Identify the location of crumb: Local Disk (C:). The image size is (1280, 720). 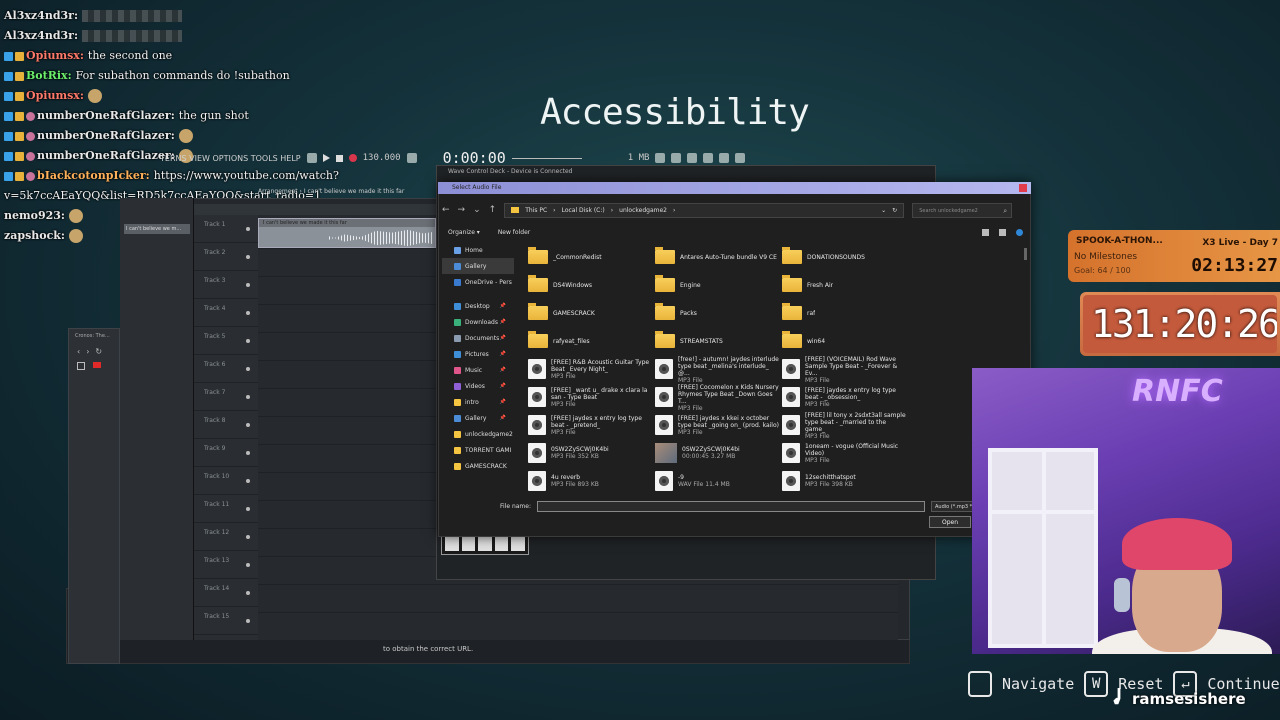
(583, 210).